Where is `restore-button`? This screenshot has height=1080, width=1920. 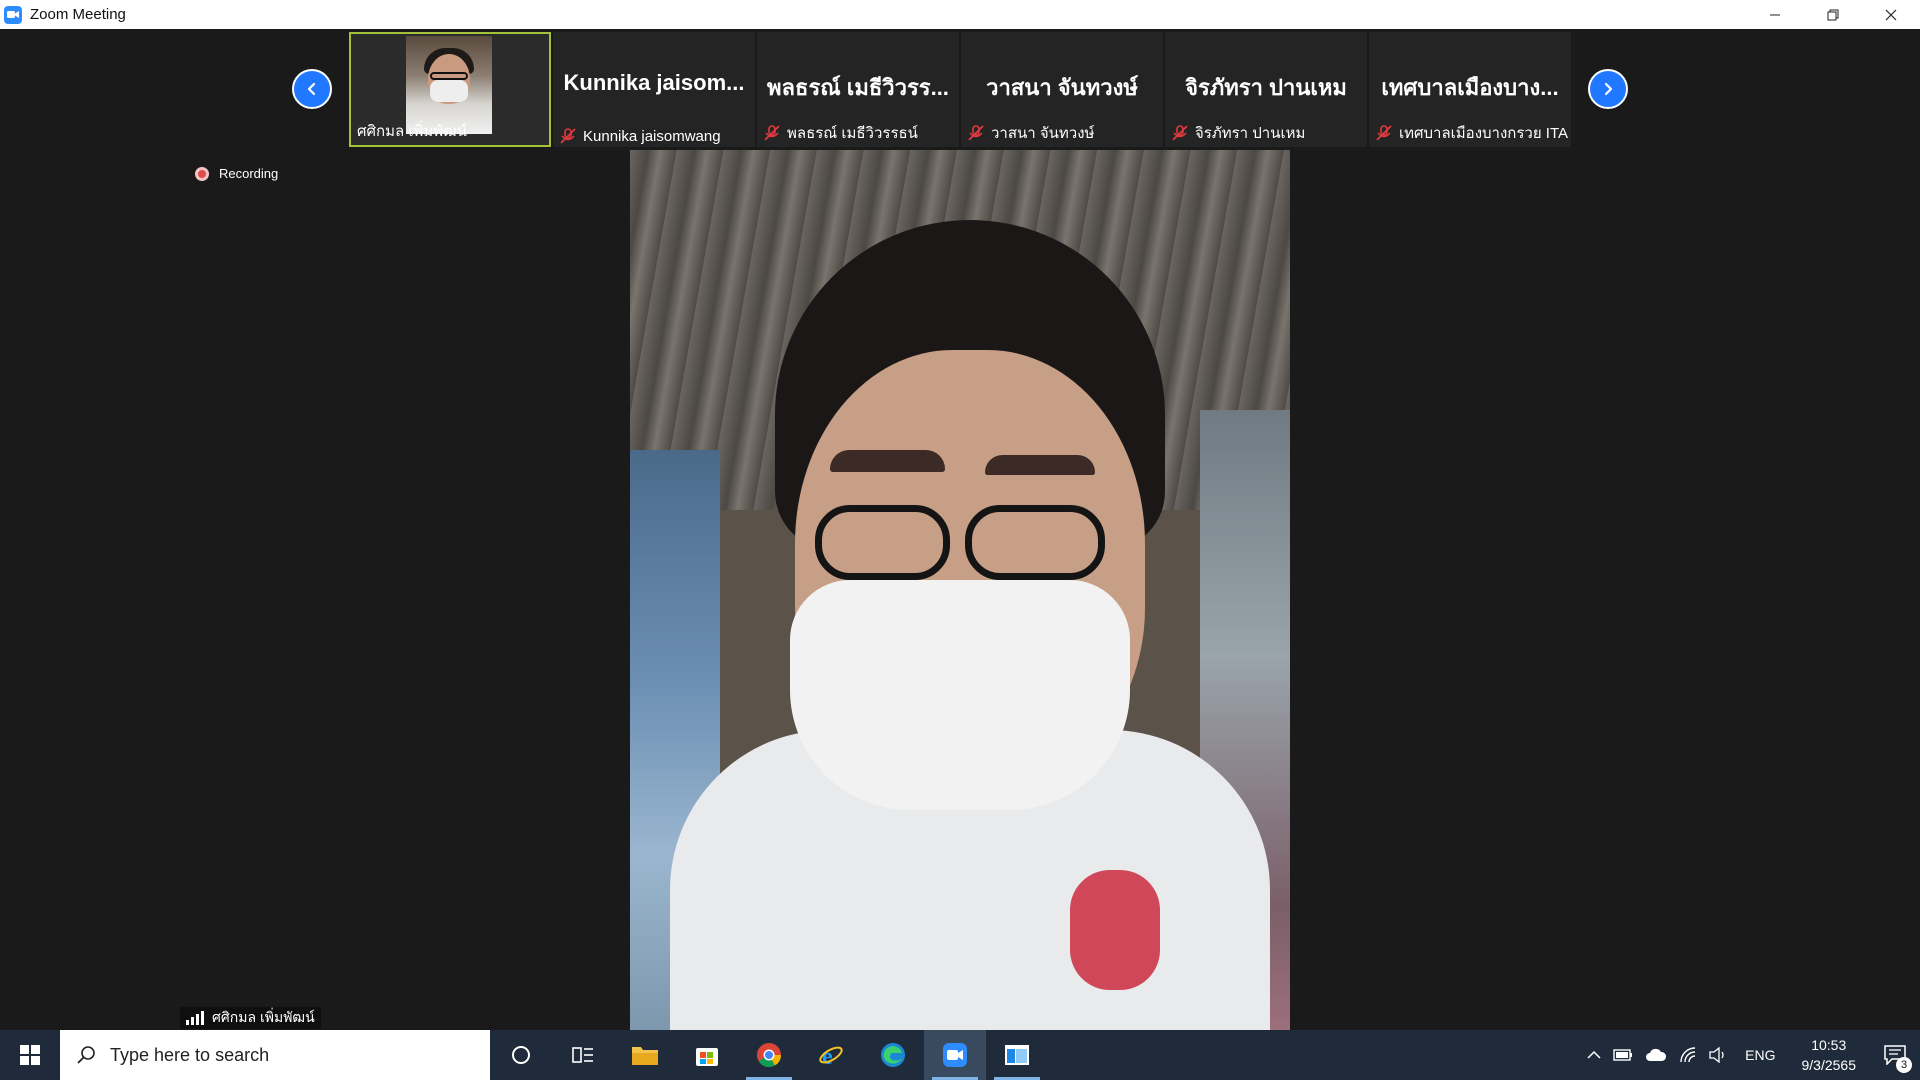 restore-button is located at coordinates (1833, 14).